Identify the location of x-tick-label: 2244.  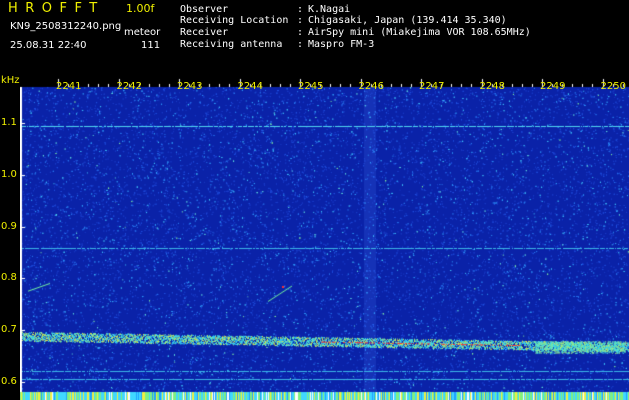
(250, 86).